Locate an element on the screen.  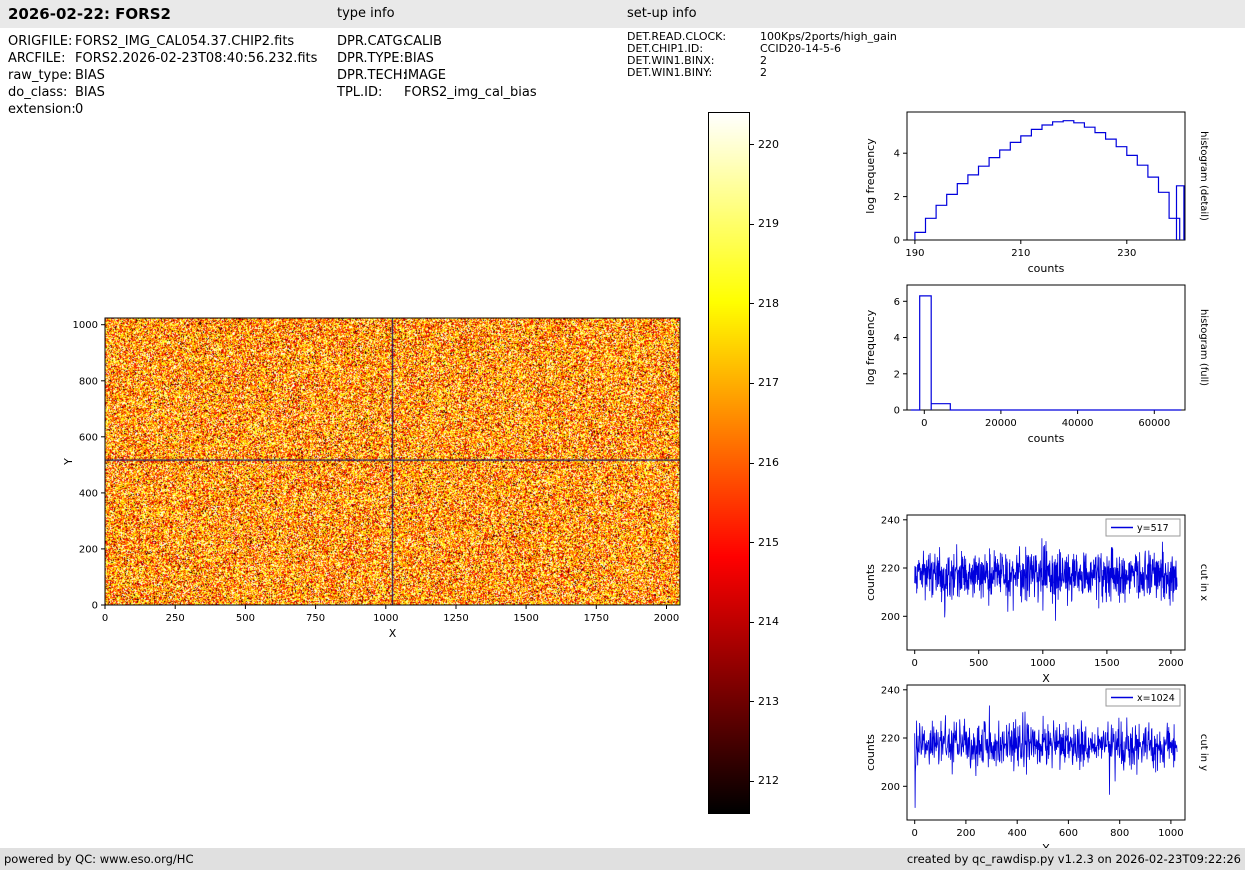
cut-in-y-series is located at coordinates (1046, 756).